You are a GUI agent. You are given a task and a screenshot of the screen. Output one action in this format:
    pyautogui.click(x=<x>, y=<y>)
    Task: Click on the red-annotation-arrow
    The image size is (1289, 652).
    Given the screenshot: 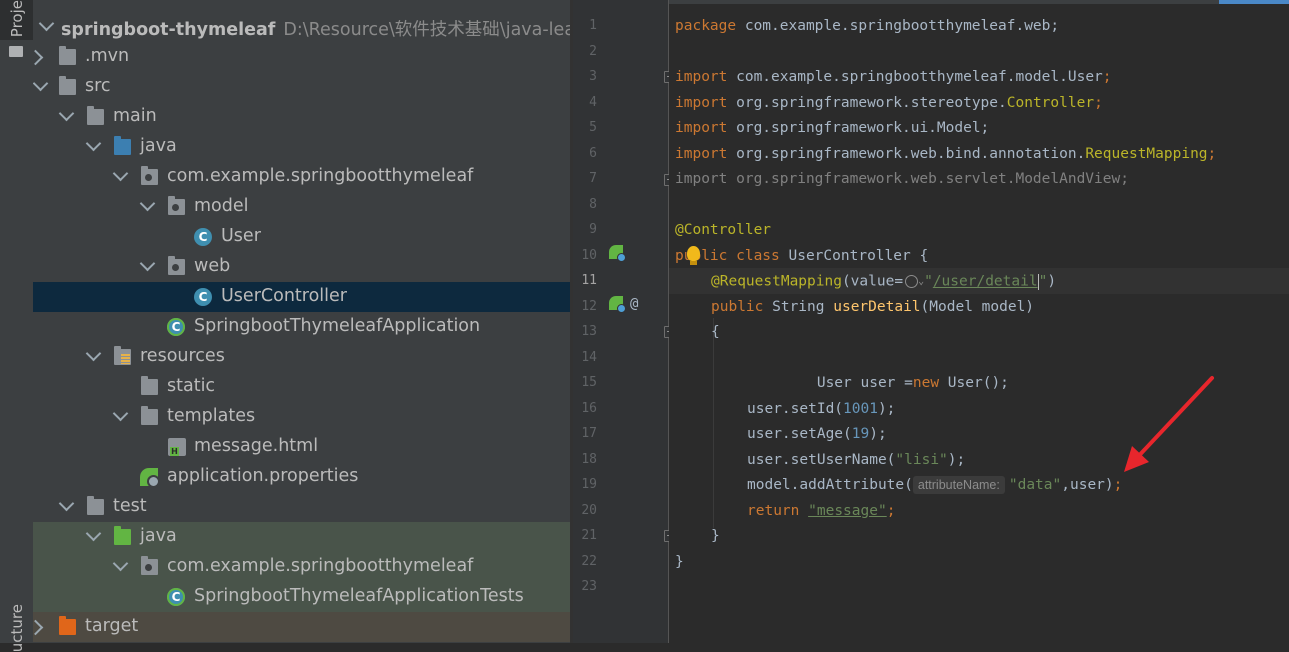 What is the action you would take?
    pyautogui.click(x=1169, y=424)
    